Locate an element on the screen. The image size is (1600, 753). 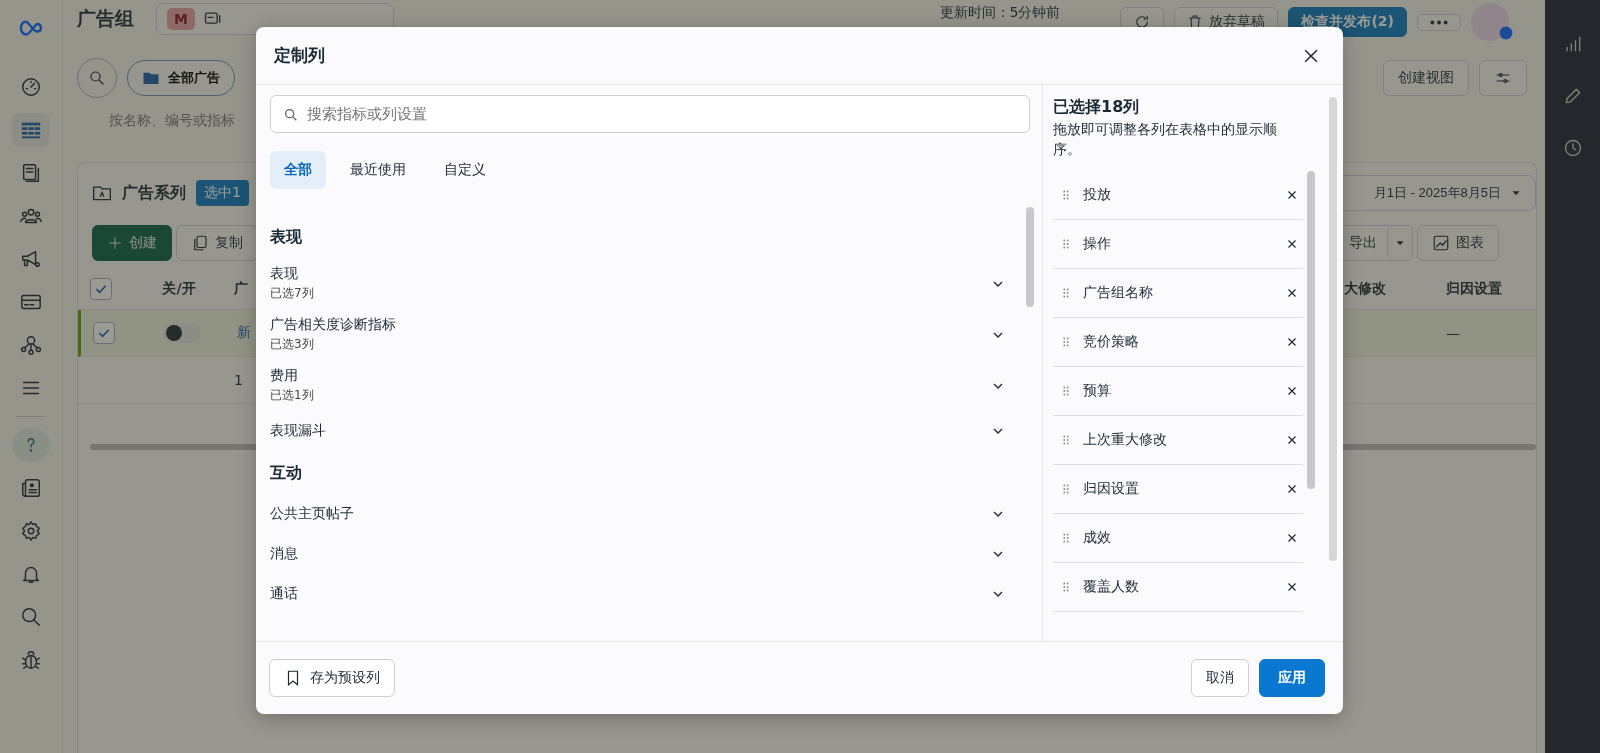
metric-category: 公共主页帖子 is located at coordinates (643, 514).